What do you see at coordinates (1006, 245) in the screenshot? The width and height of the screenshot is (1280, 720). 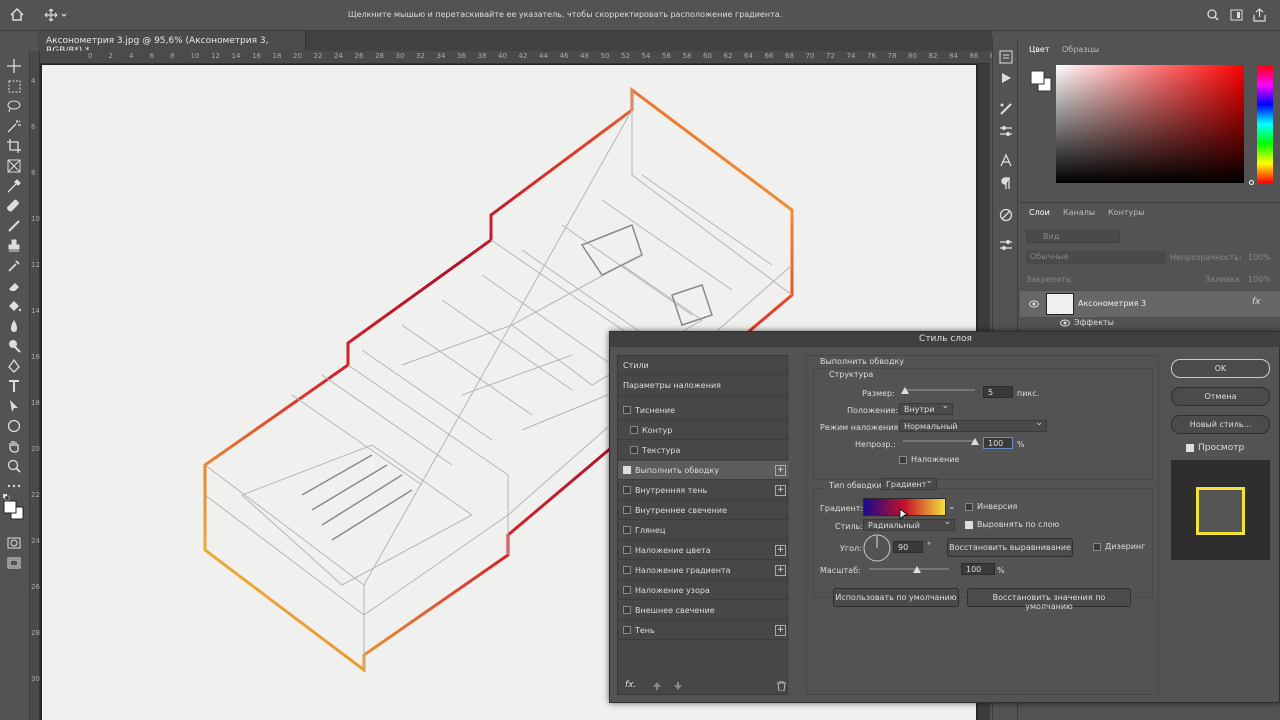 I see `libraries-icon` at bounding box center [1006, 245].